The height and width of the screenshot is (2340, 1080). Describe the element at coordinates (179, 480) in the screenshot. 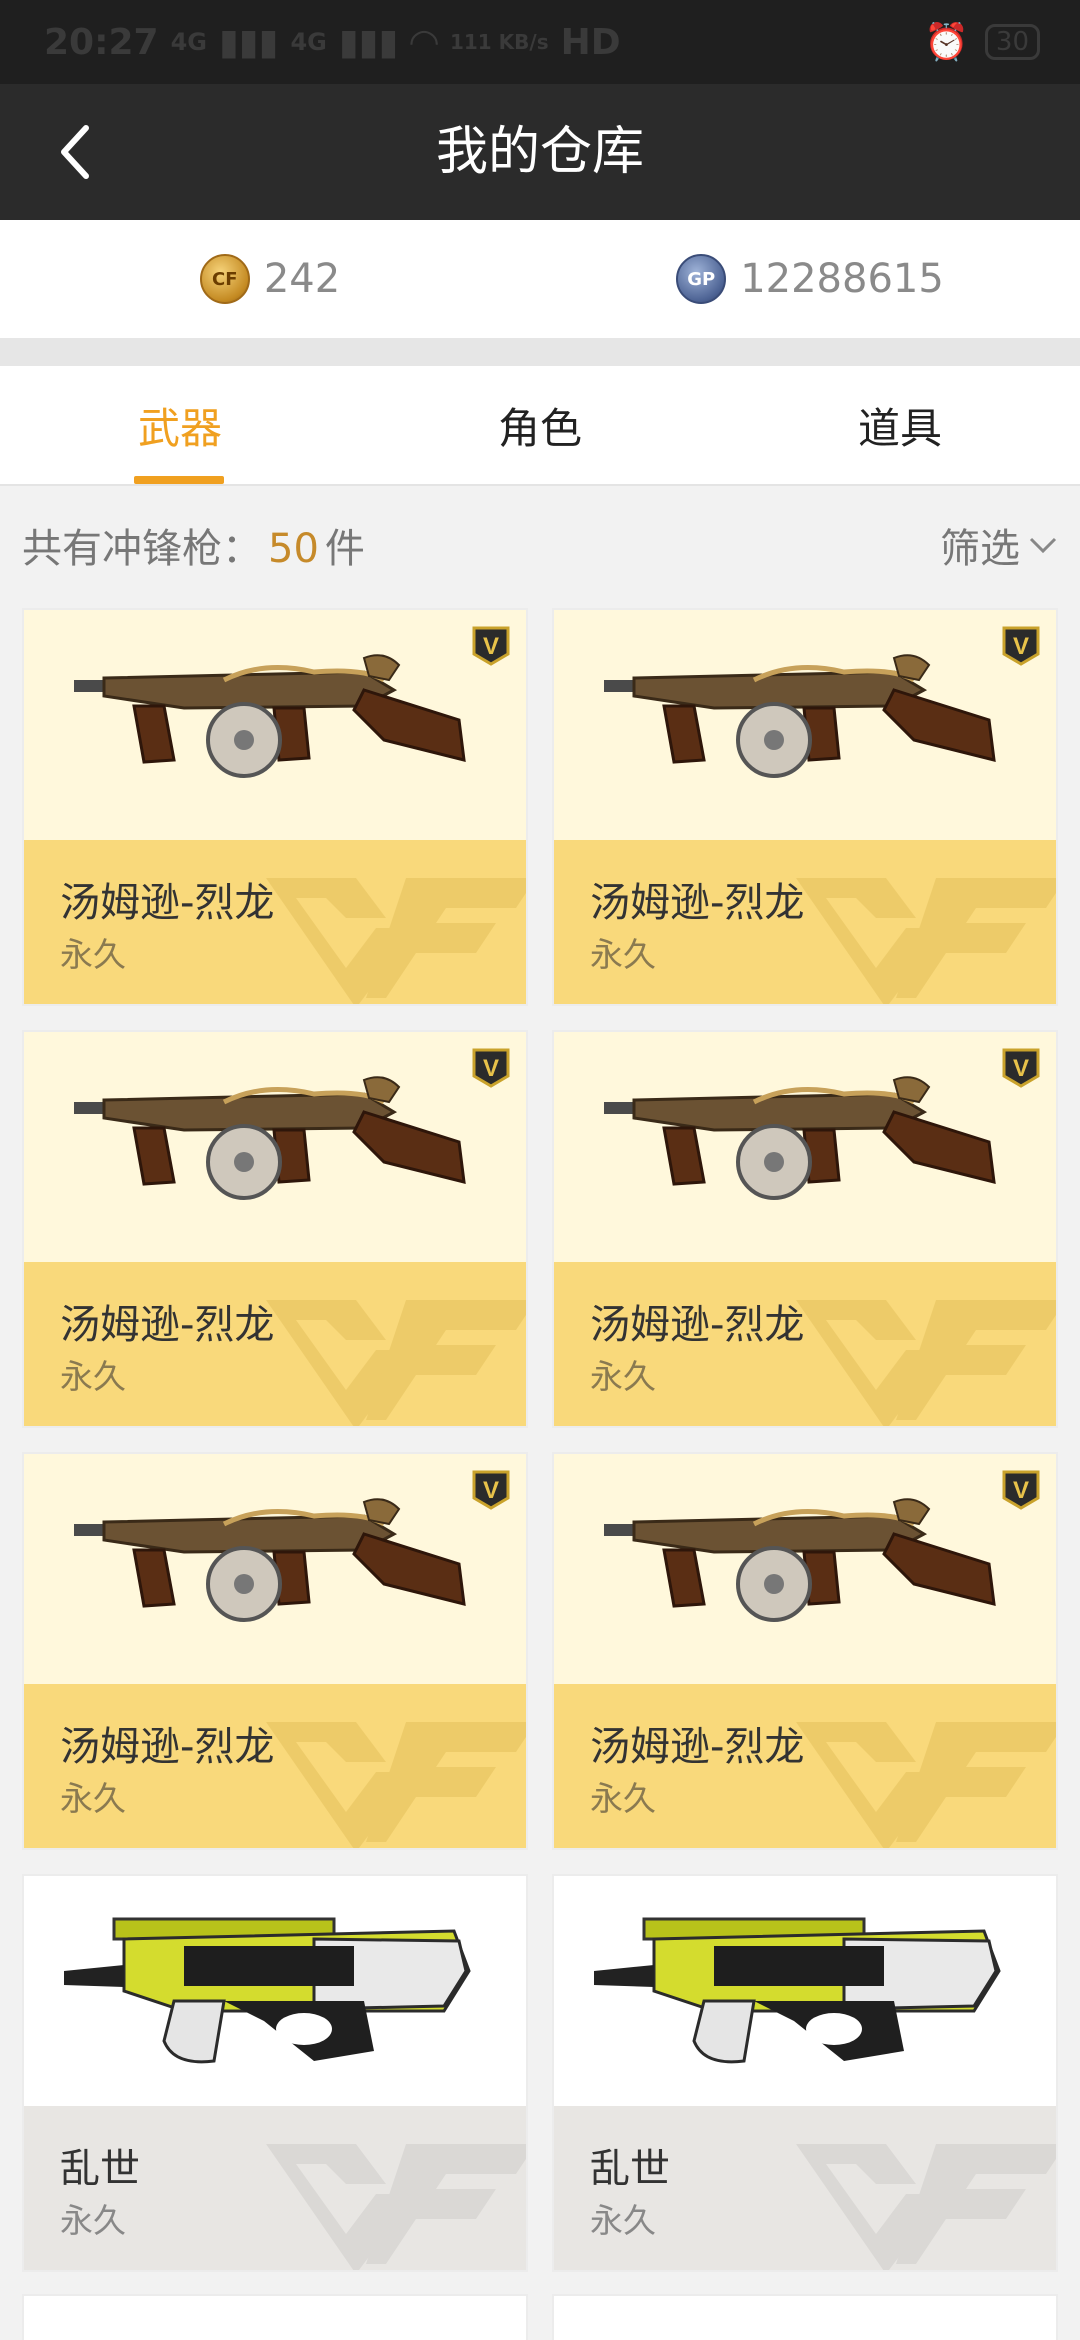

I see `active-tab-indicator` at that location.